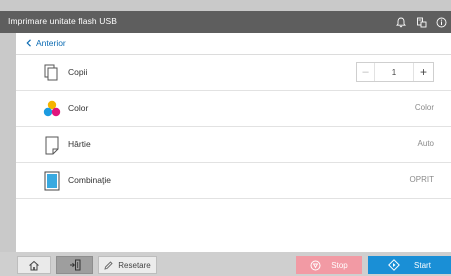  What do you see at coordinates (52, 73) in the screenshot?
I see `copies-icon` at bounding box center [52, 73].